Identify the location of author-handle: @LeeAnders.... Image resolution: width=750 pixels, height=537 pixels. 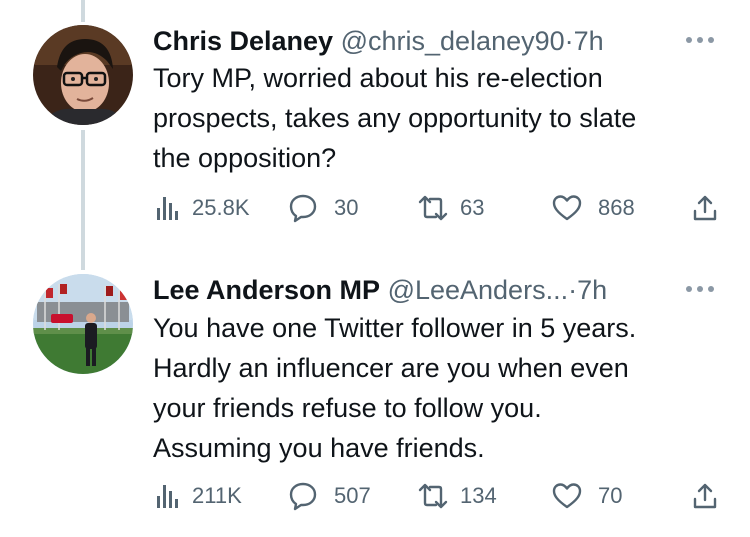
(478, 290).